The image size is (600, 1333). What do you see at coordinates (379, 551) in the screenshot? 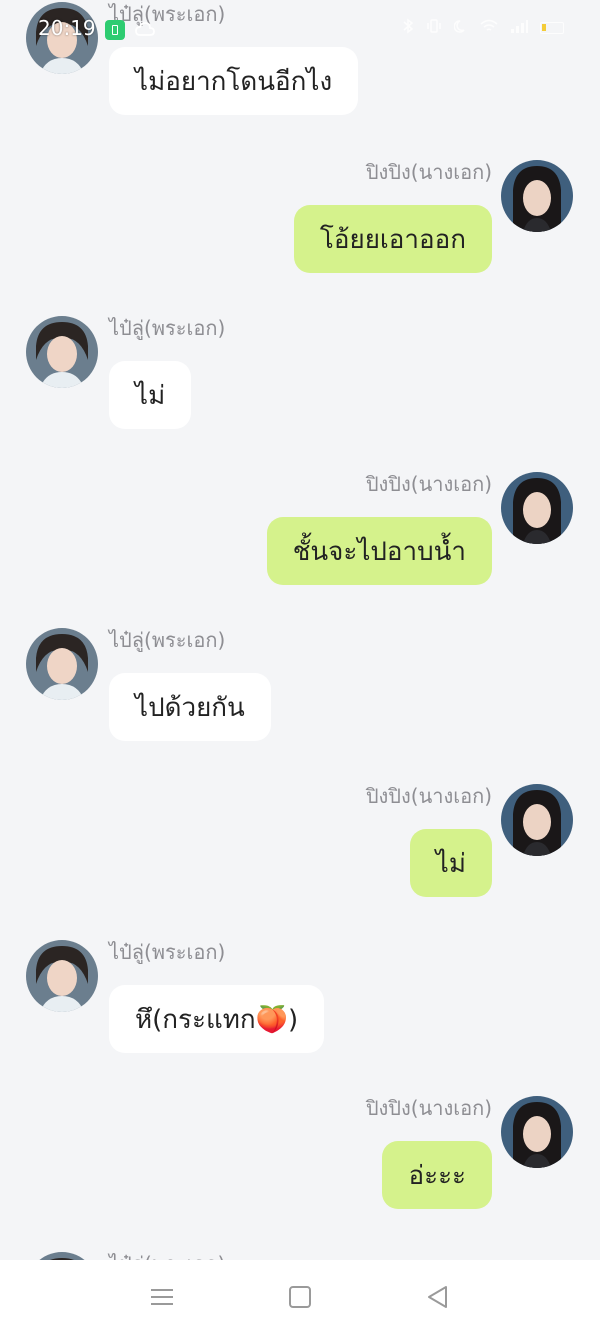
I see `message-bubble: ชั้นจะไปอาบน้ำ` at bounding box center [379, 551].